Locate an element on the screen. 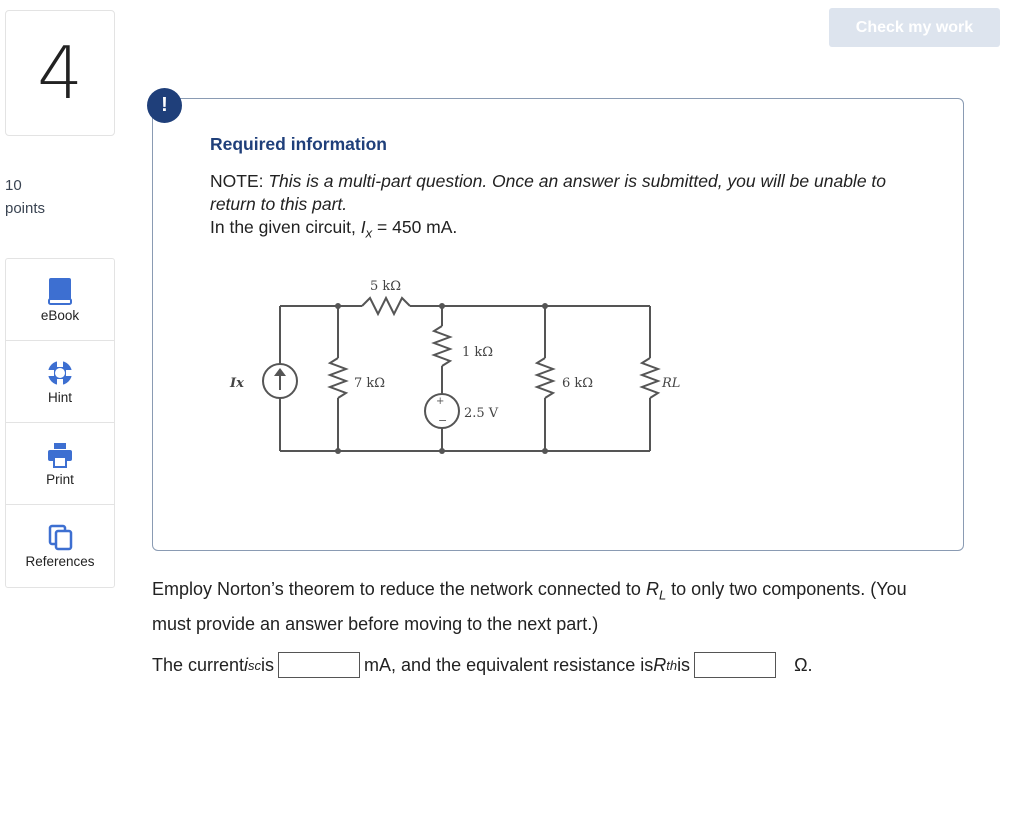 This screenshot has height=820, width=1024. print-label: Print is located at coordinates (60, 479).